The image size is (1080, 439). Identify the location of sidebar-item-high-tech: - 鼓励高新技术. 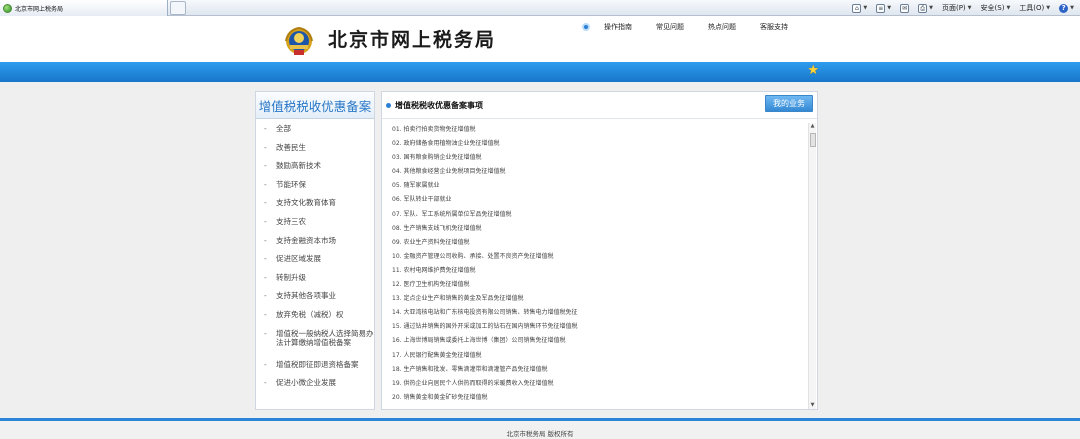
(315, 170).